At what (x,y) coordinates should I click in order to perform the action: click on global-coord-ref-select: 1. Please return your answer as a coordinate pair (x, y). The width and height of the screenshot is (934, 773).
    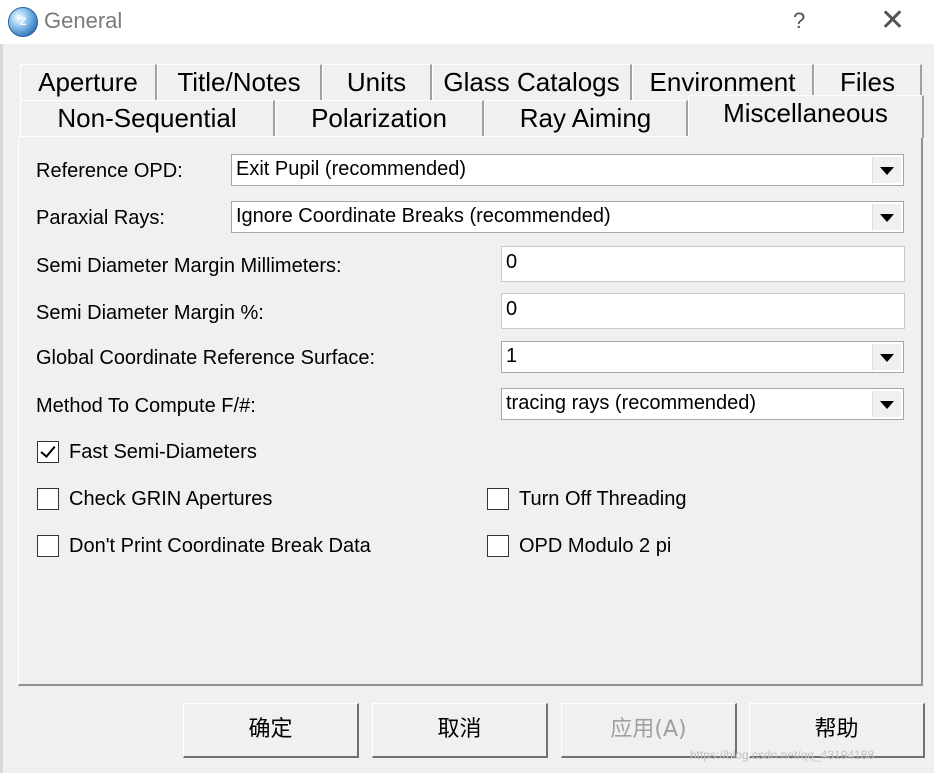
    Looking at the image, I should click on (702, 357).